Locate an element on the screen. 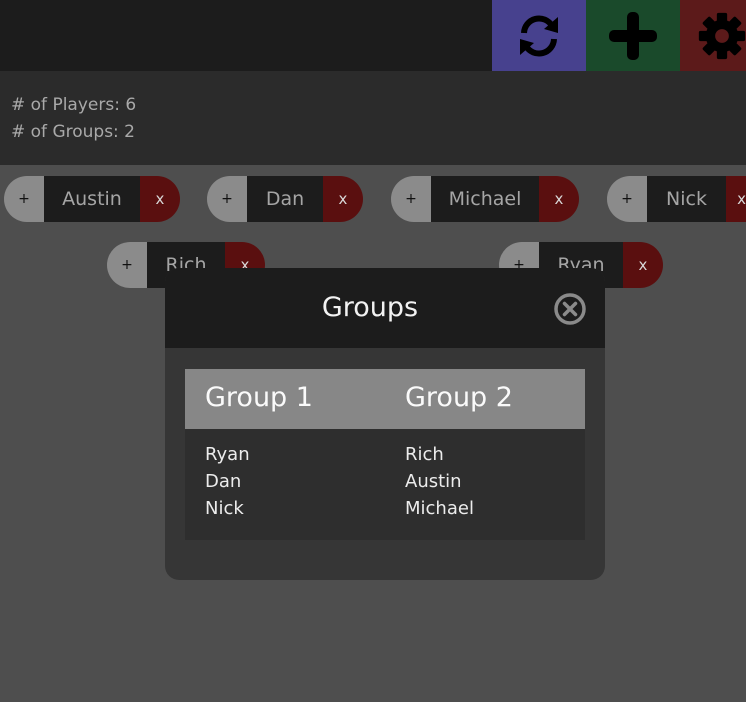 The width and height of the screenshot is (746, 702). player-chip: + Nick x is located at coordinates (676, 199).